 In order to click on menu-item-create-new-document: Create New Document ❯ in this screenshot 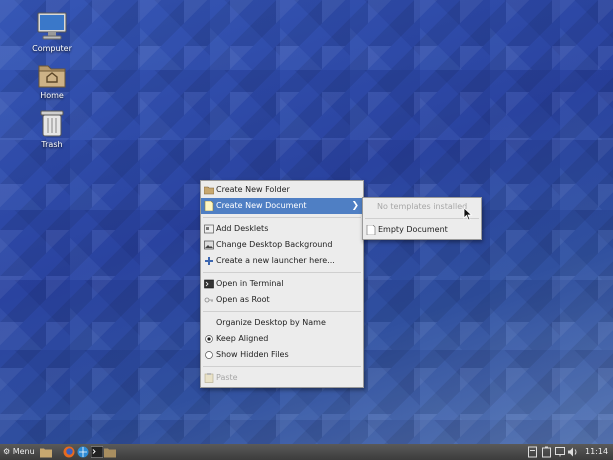, I will do `click(282, 206)`.